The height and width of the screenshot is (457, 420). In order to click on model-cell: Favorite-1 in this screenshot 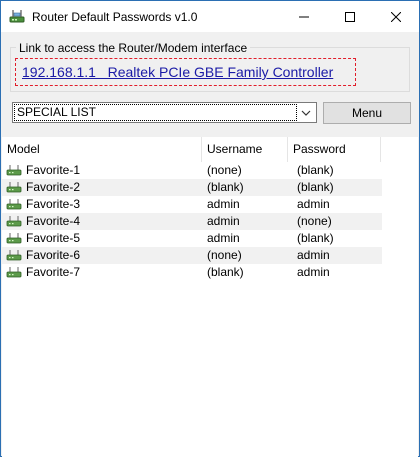, I will do `click(53, 170)`.